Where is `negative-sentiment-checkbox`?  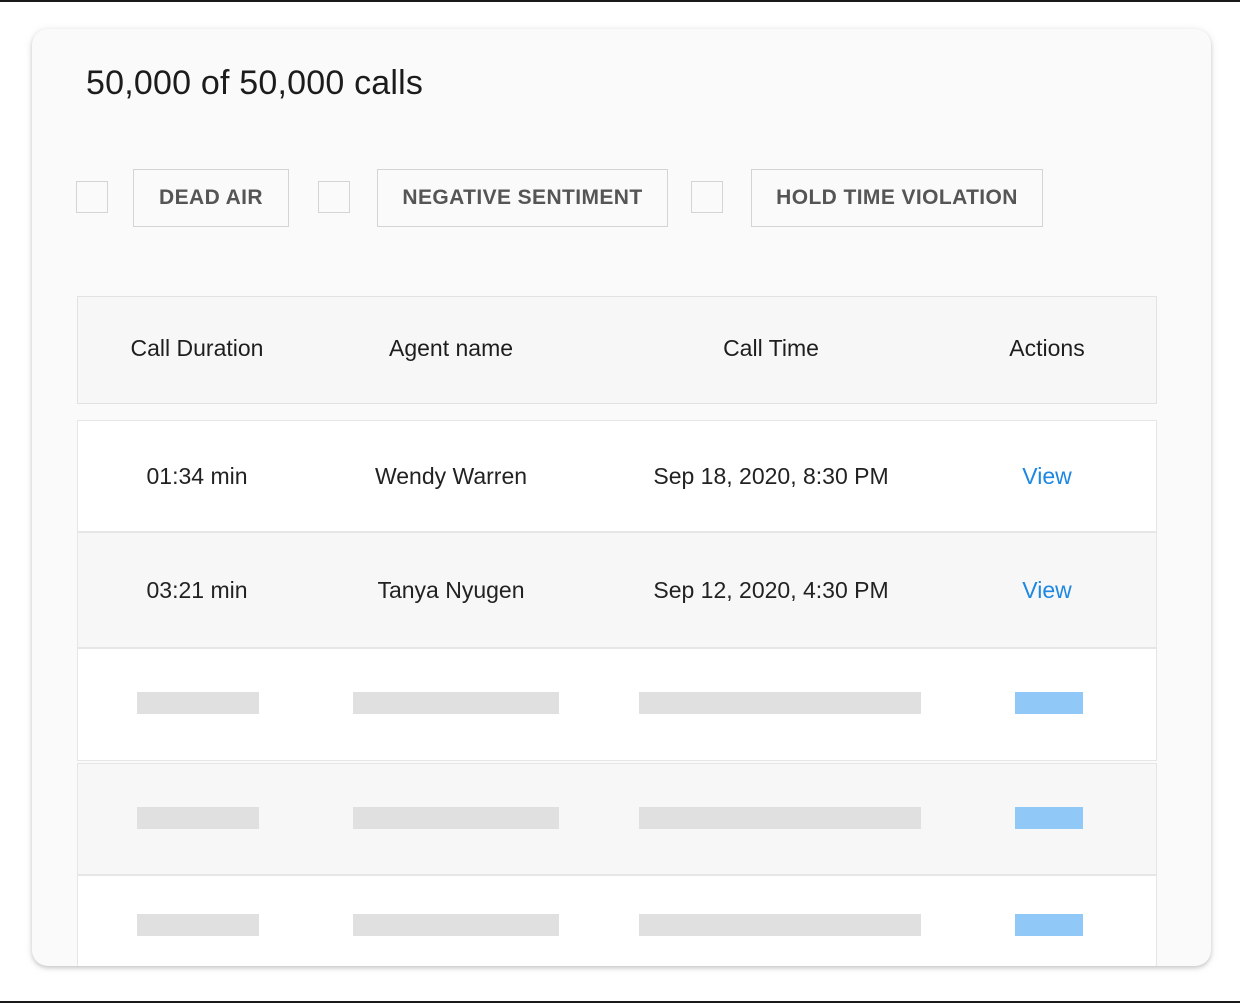
negative-sentiment-checkbox is located at coordinates (334, 197).